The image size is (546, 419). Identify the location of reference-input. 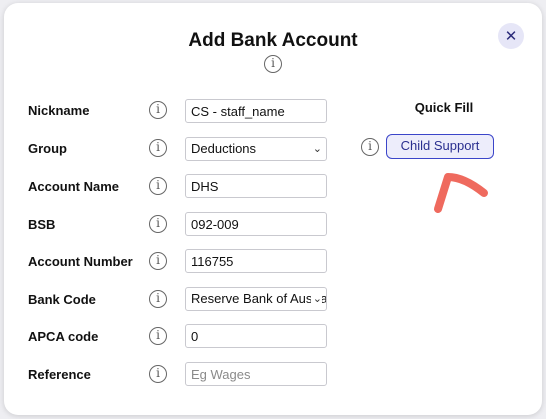
(256, 374).